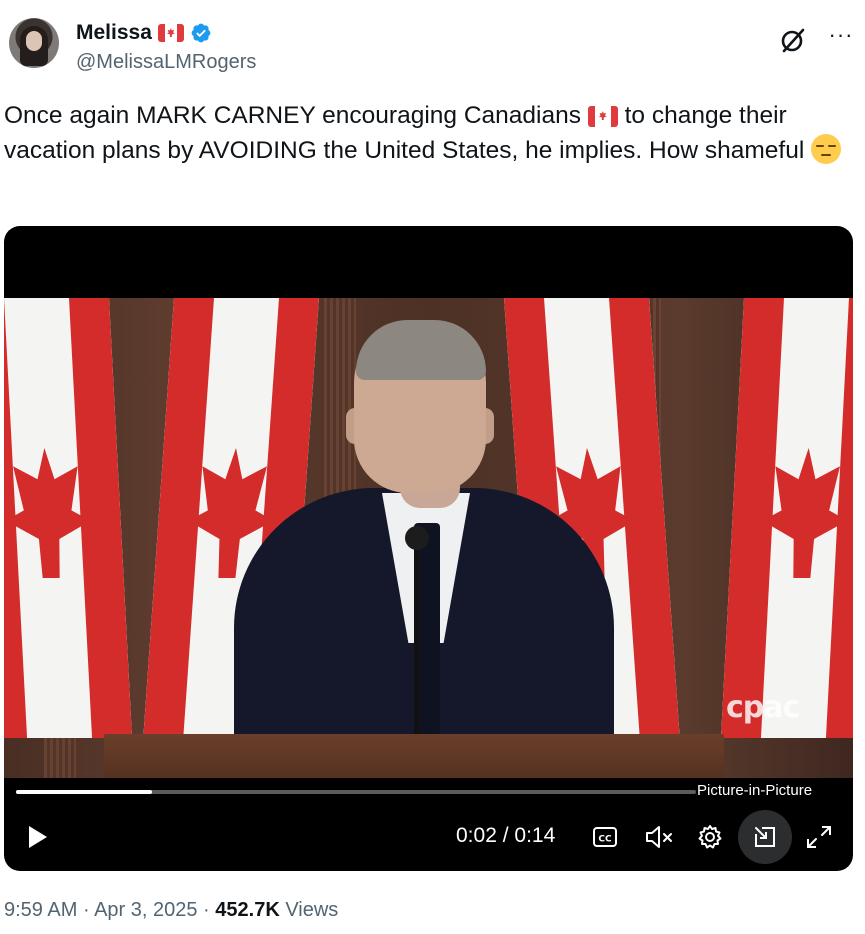  What do you see at coordinates (535, 835) in the screenshot?
I see `video-duration: 0:14` at bounding box center [535, 835].